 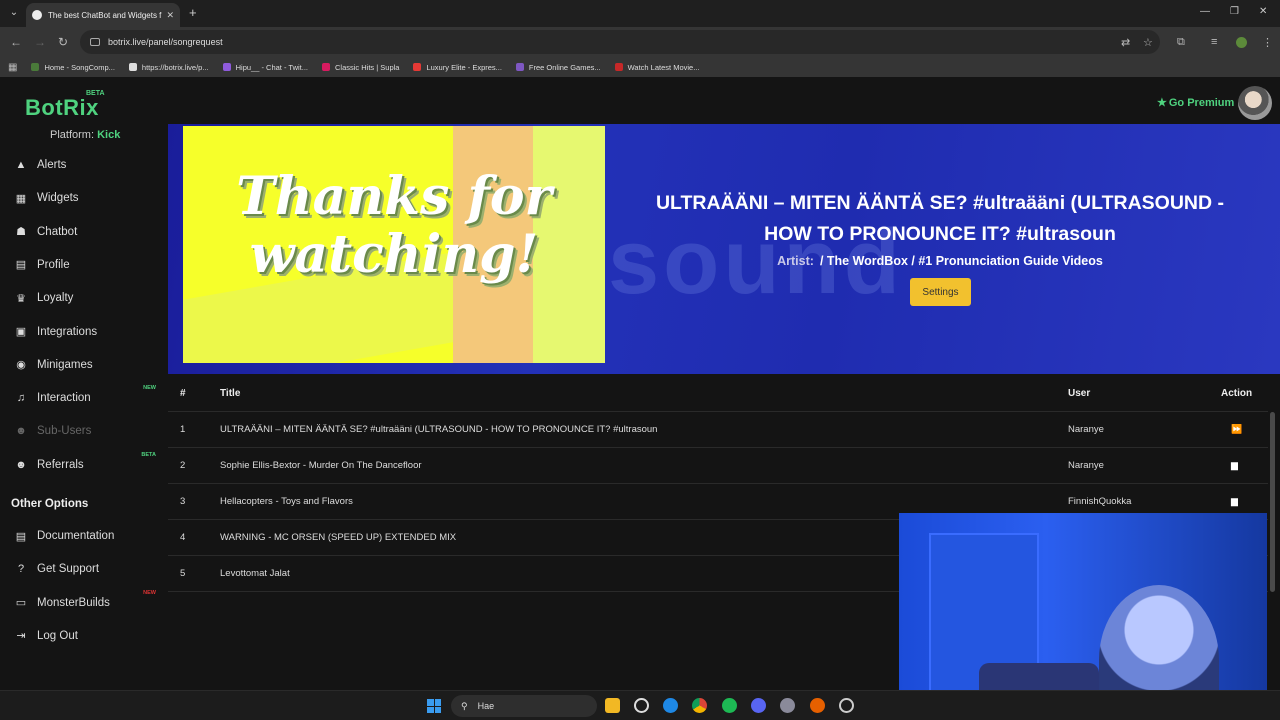 I want to click on sidebar-item-label: Widgets, so click(x=58, y=198).